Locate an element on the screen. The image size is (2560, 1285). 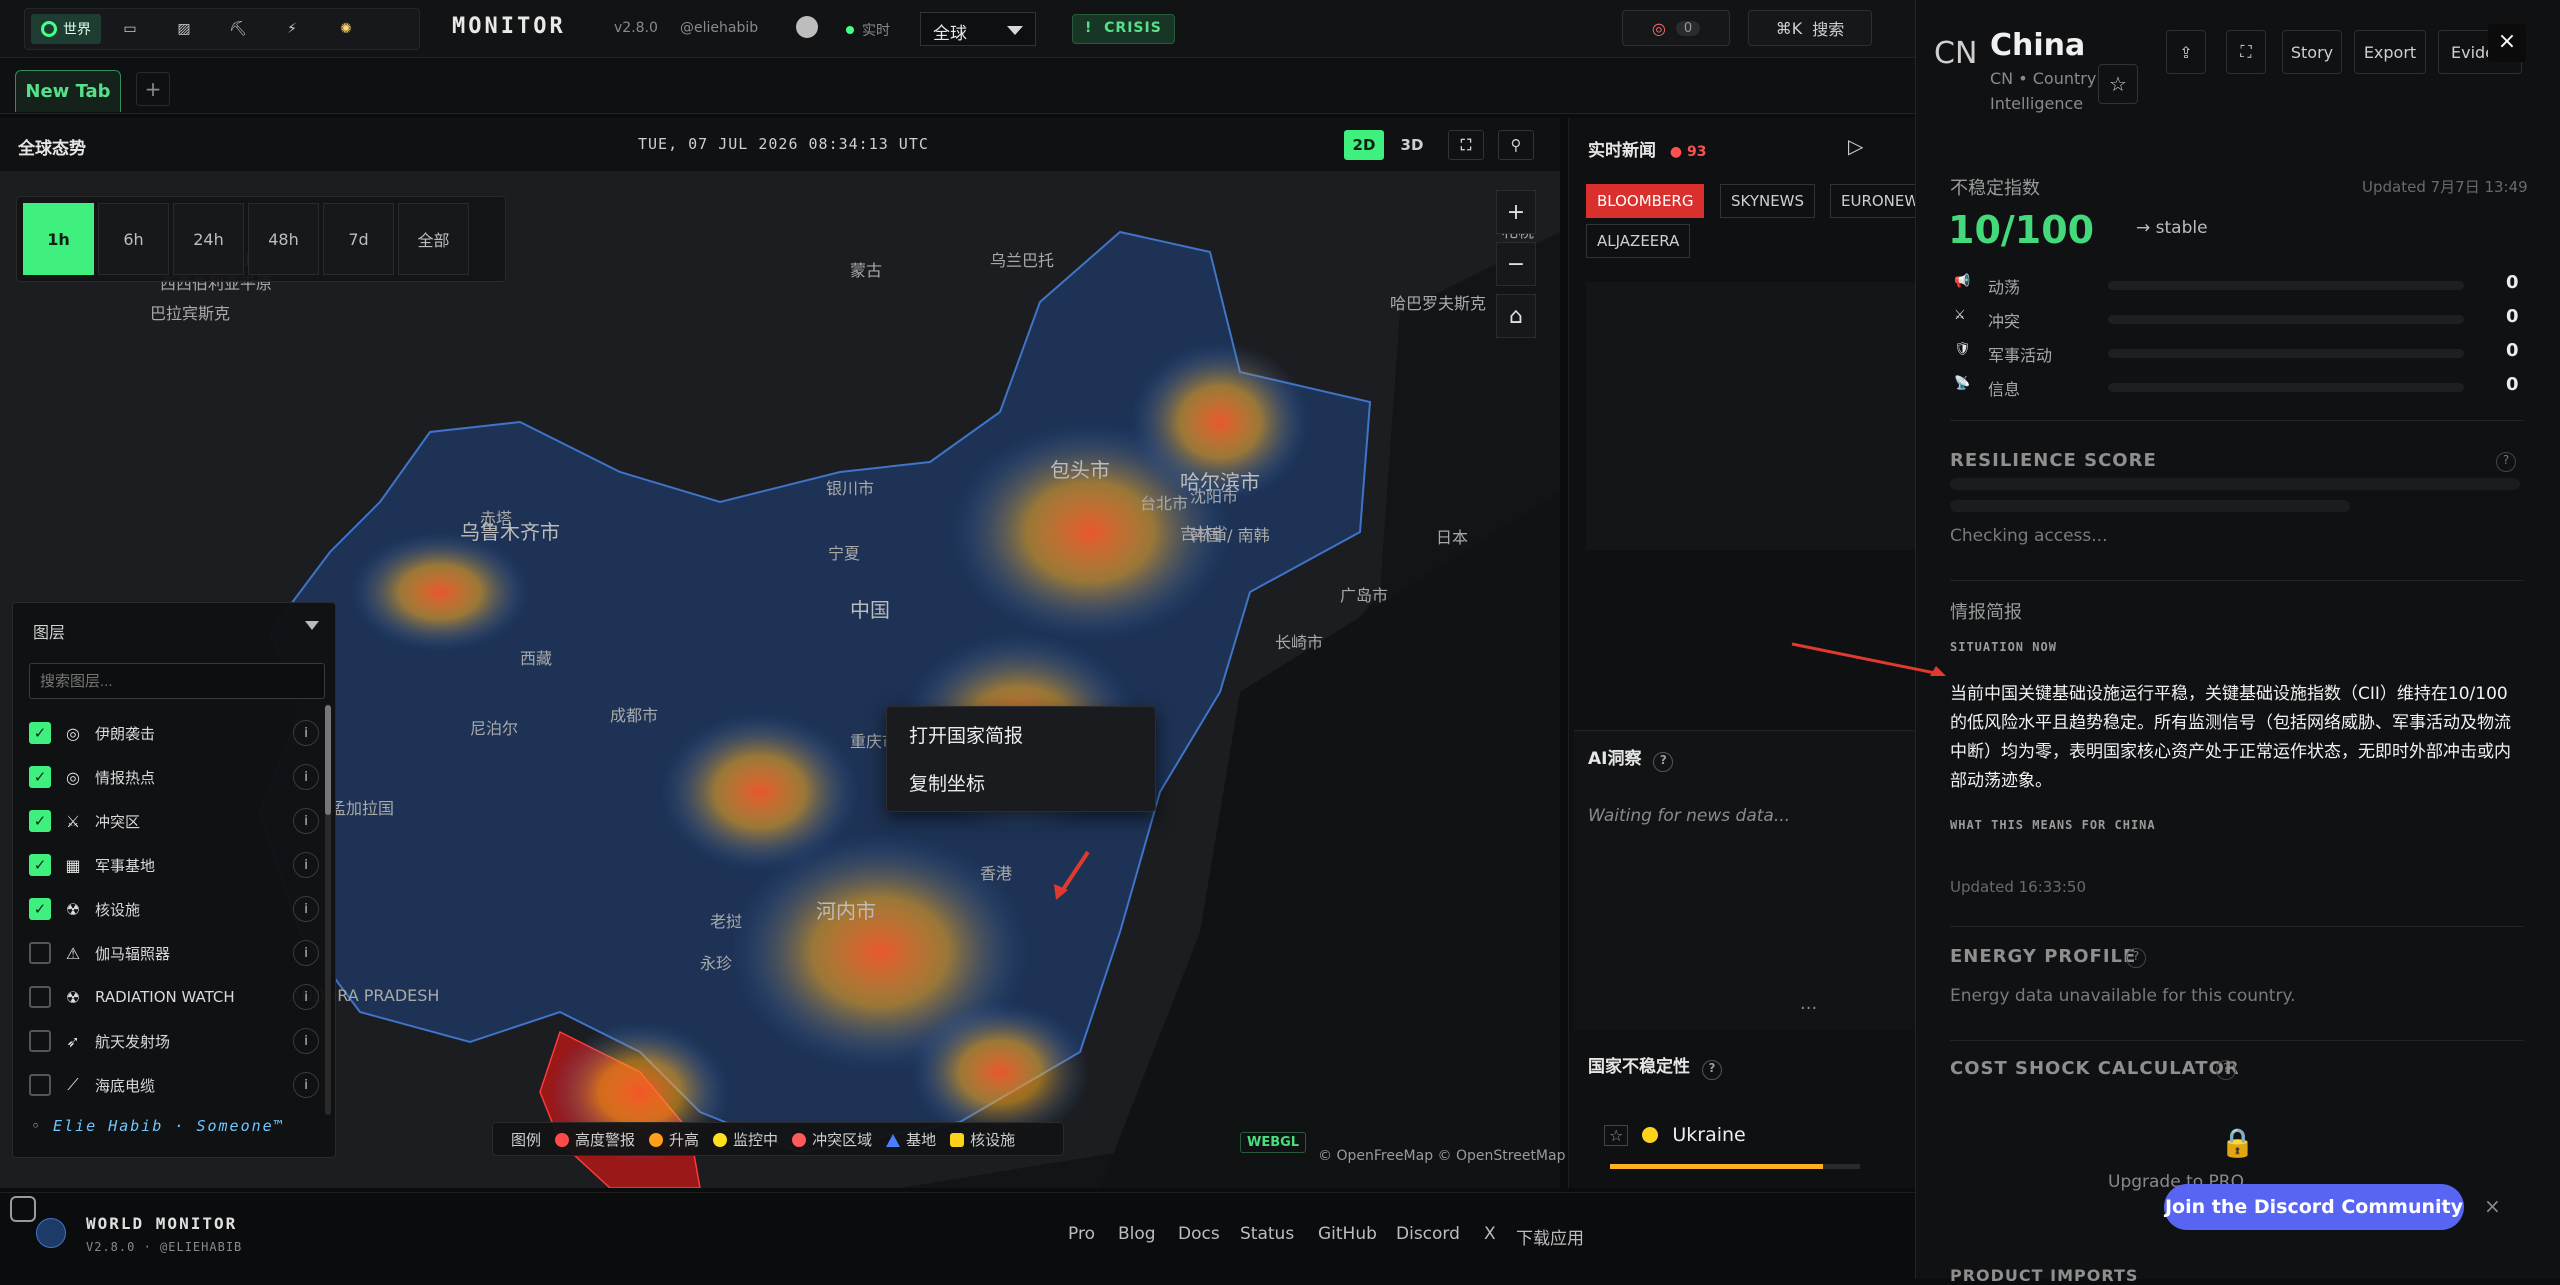
news-source-chip: ALJAZEERA is located at coordinates (1638, 241).